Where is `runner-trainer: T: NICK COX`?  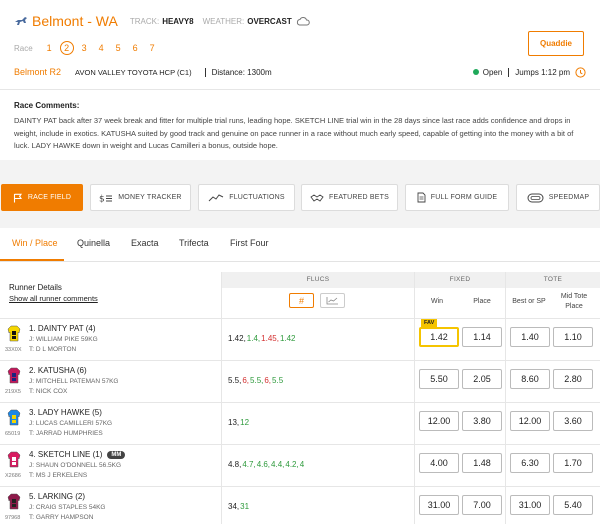 runner-trainer: T: NICK COX is located at coordinates (48, 391).